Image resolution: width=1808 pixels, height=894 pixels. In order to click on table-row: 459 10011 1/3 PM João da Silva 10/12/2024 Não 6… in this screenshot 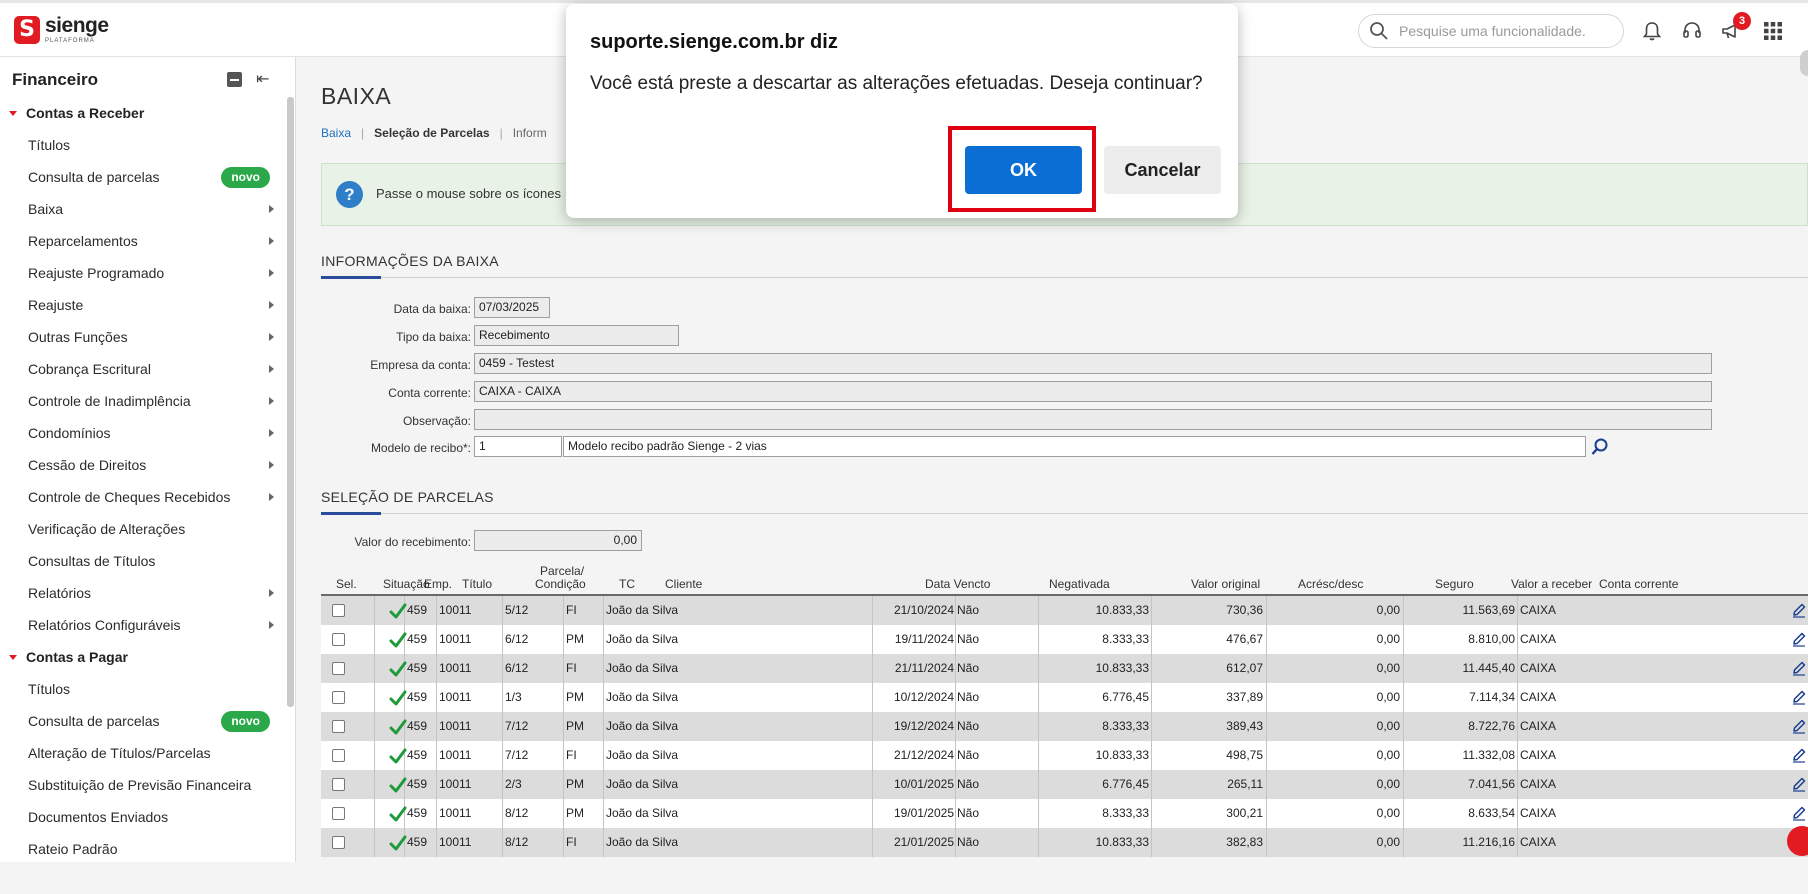, I will do `click(1064, 697)`.